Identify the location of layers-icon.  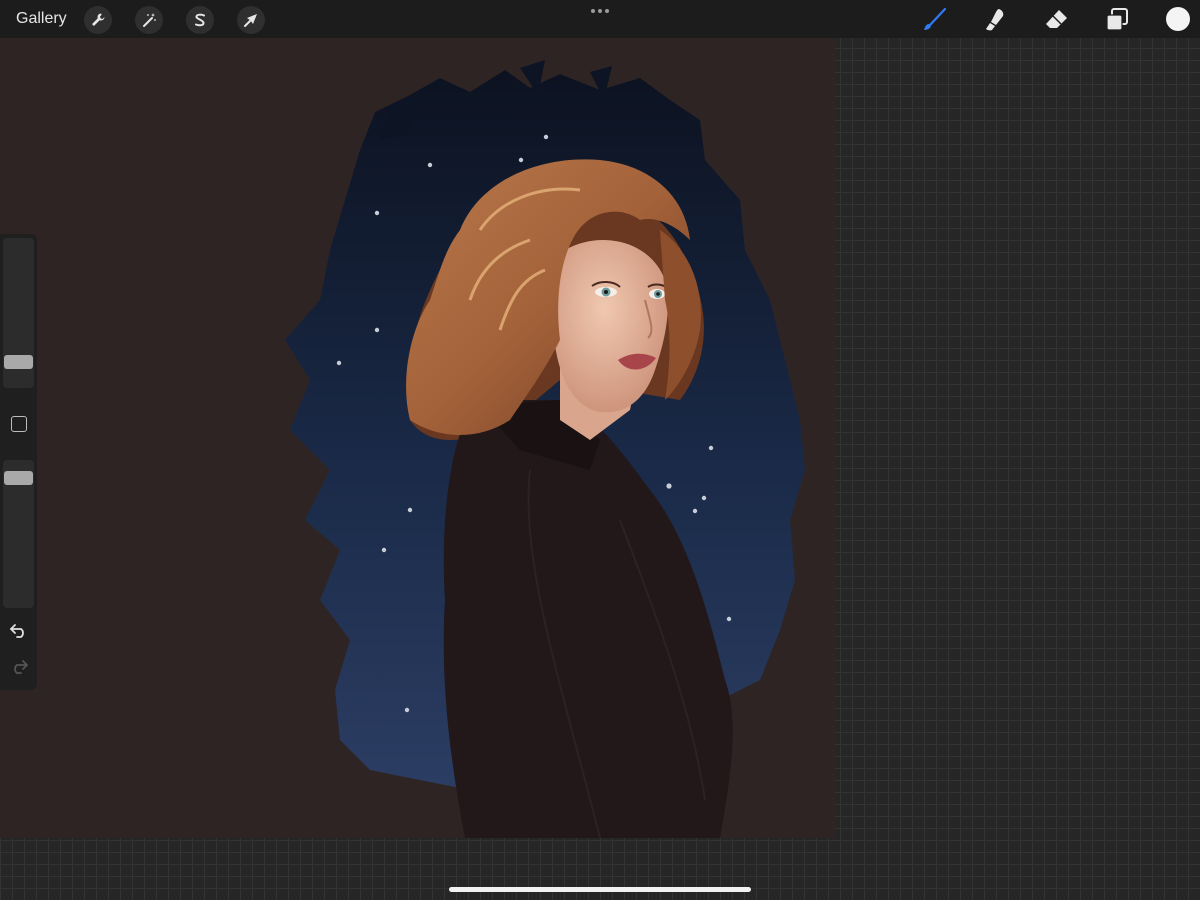
(1117, 19).